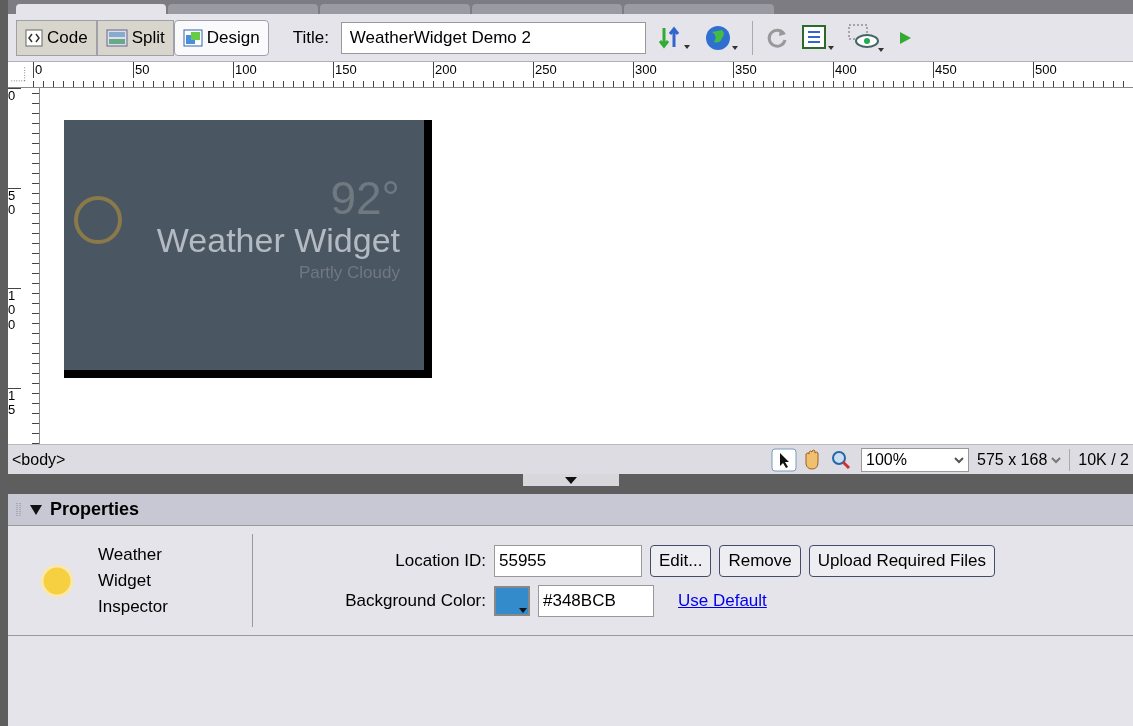 Image resolution: width=1133 pixels, height=726 pixels. Describe the element at coordinates (760, 560) in the screenshot. I see `panel-button: Remove` at that location.